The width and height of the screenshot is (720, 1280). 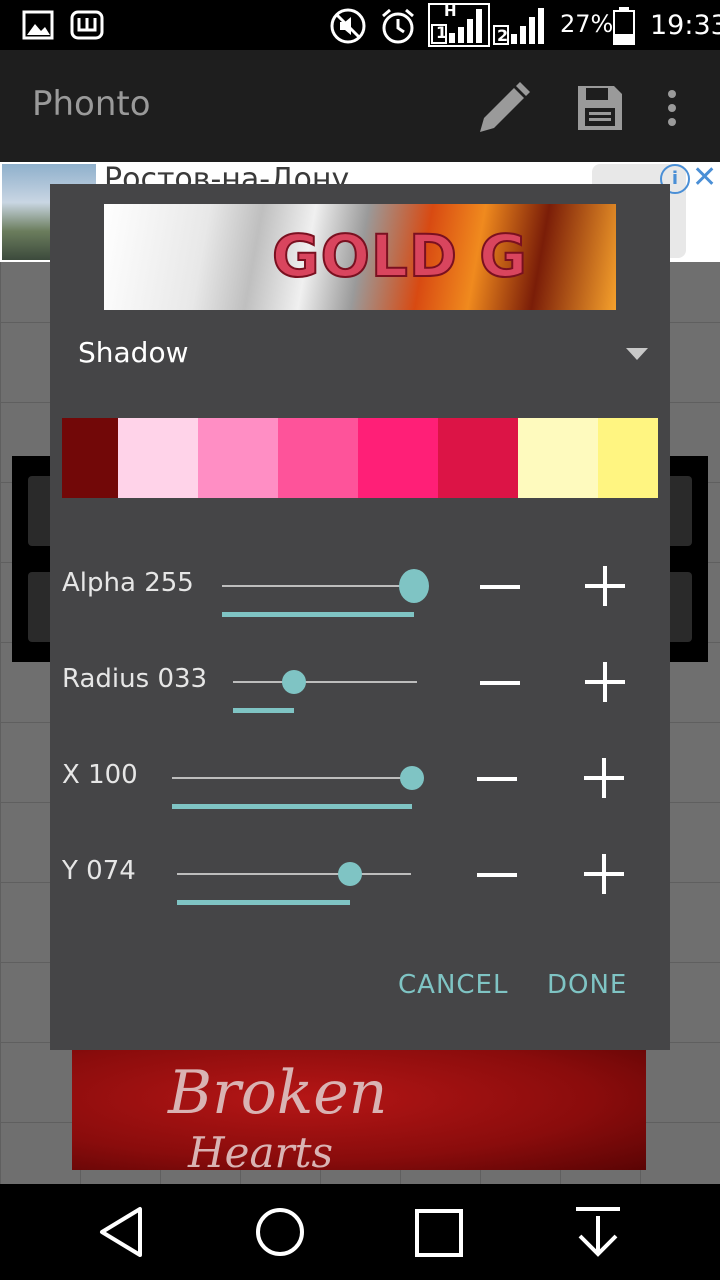 What do you see at coordinates (704, 177) in the screenshot?
I see `ad-close-icon: ✕` at bounding box center [704, 177].